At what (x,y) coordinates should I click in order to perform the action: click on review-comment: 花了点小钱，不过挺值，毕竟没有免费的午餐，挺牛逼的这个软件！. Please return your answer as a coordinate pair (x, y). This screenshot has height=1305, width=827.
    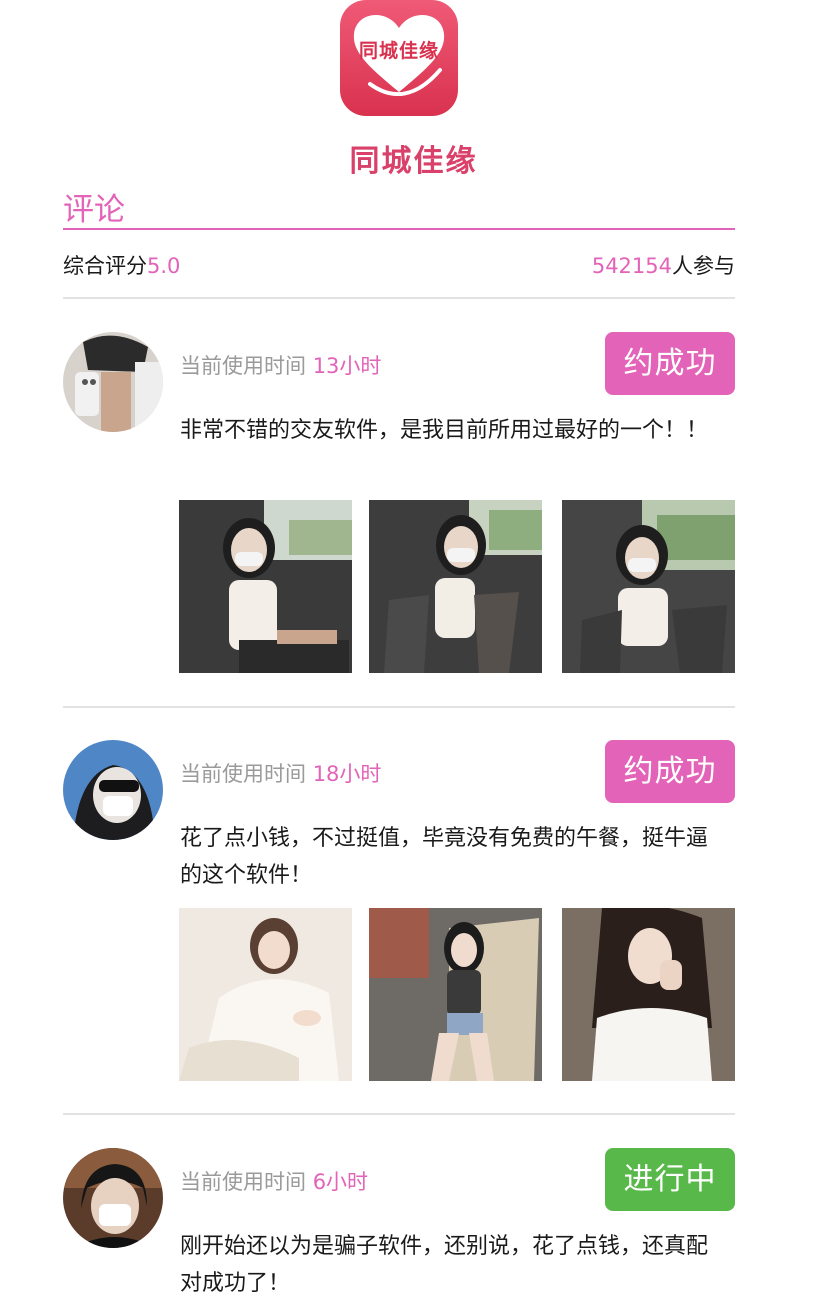
    Looking at the image, I should click on (444, 857).